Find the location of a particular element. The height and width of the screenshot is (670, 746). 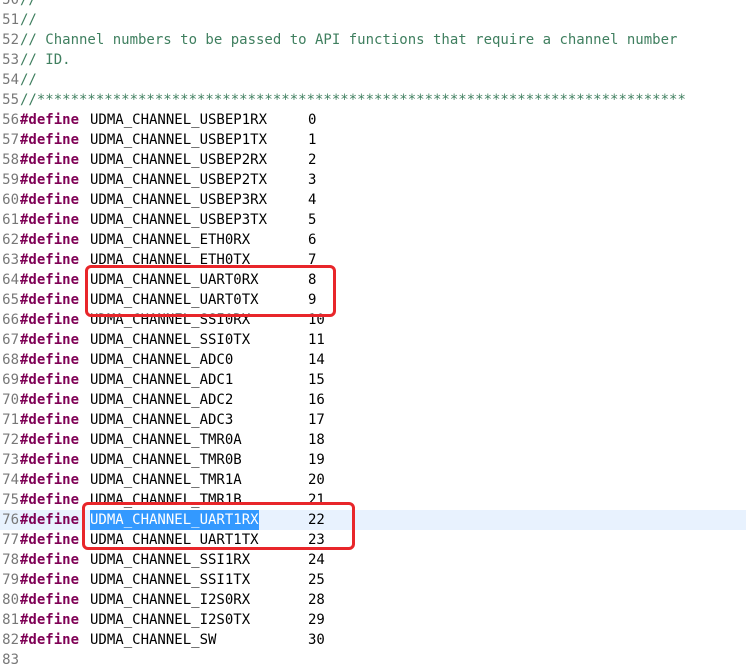

line-number: 52 is located at coordinates (10, 40).